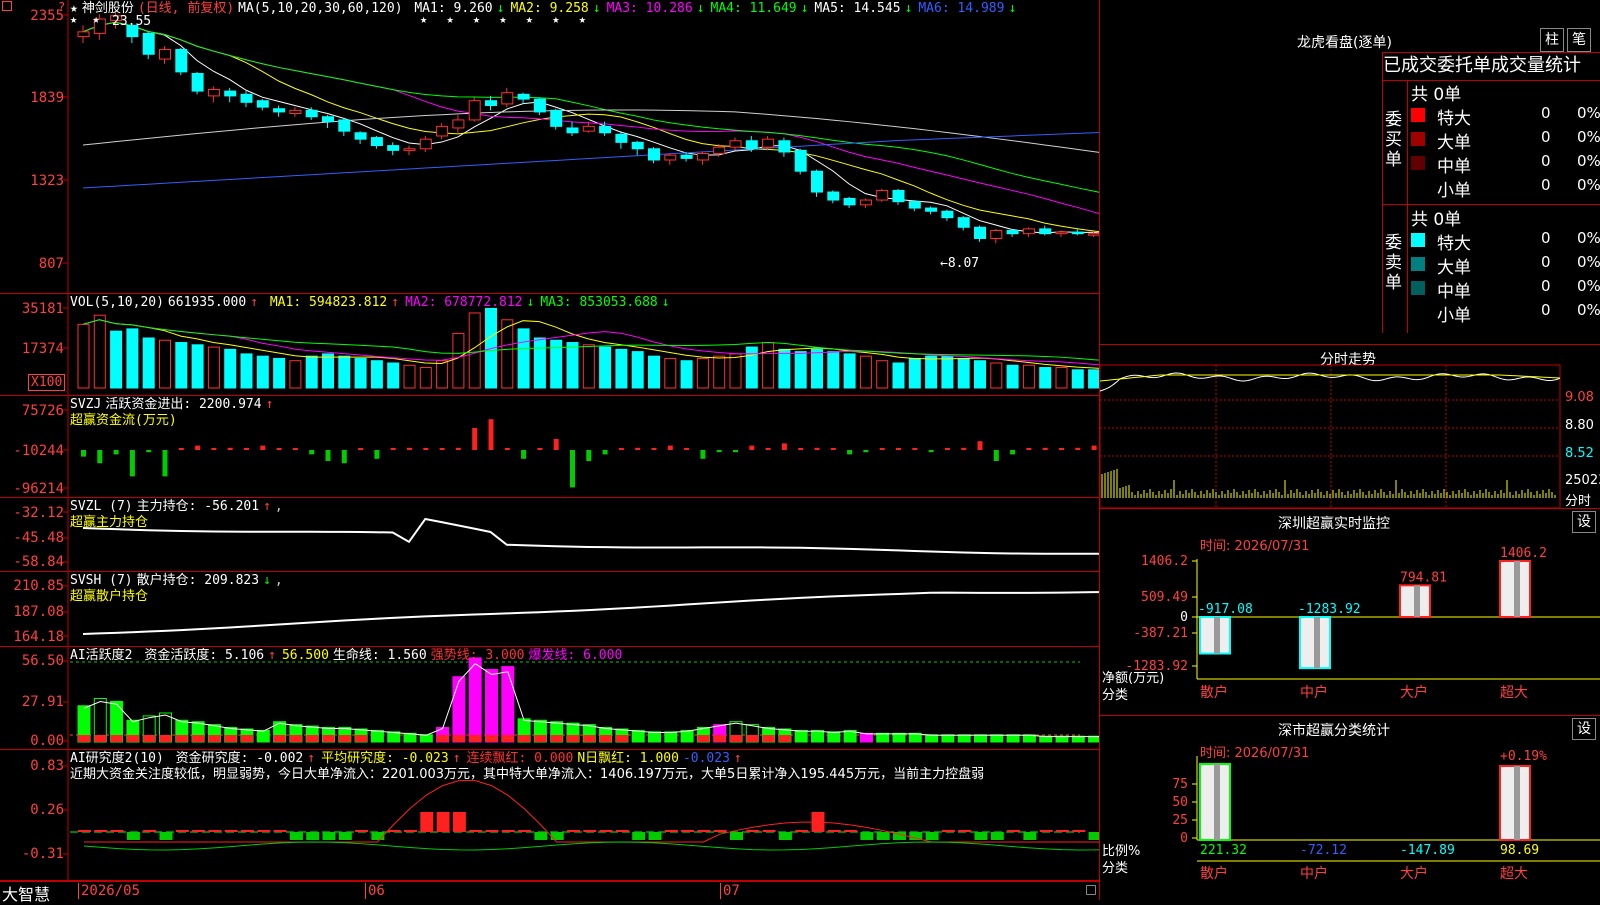  Describe the element at coordinates (649, 8) in the screenshot. I see `ma-value: MA3: 10.286` at that location.